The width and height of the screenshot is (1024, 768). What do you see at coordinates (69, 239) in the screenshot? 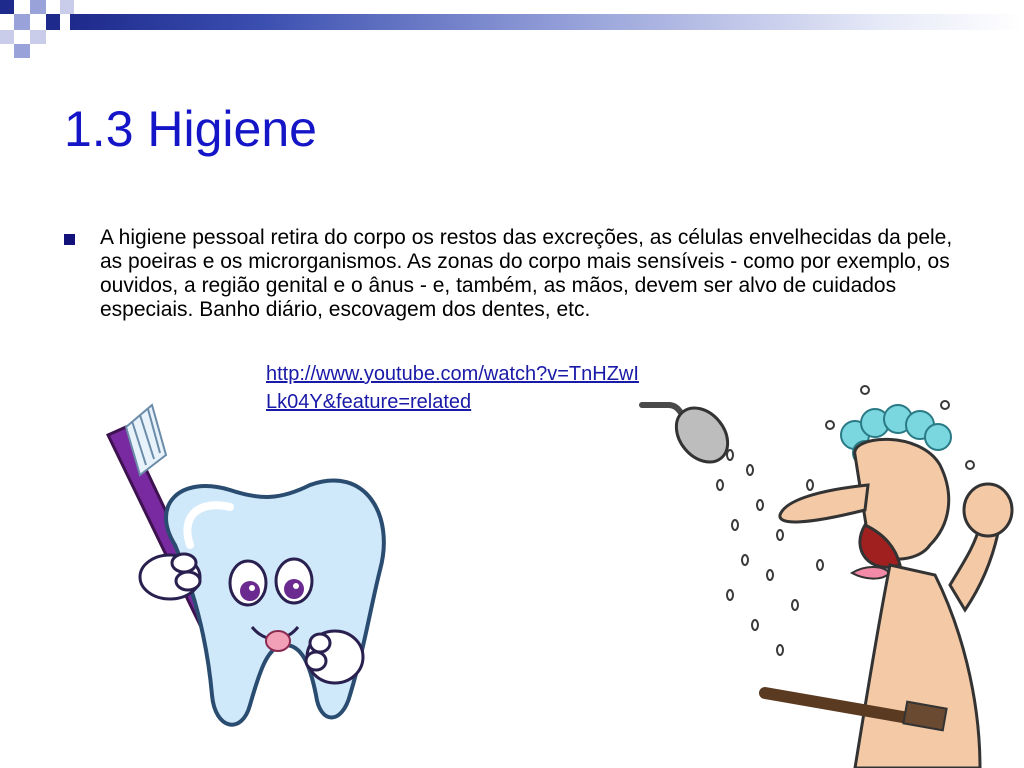
I see `bullet-square-icon` at bounding box center [69, 239].